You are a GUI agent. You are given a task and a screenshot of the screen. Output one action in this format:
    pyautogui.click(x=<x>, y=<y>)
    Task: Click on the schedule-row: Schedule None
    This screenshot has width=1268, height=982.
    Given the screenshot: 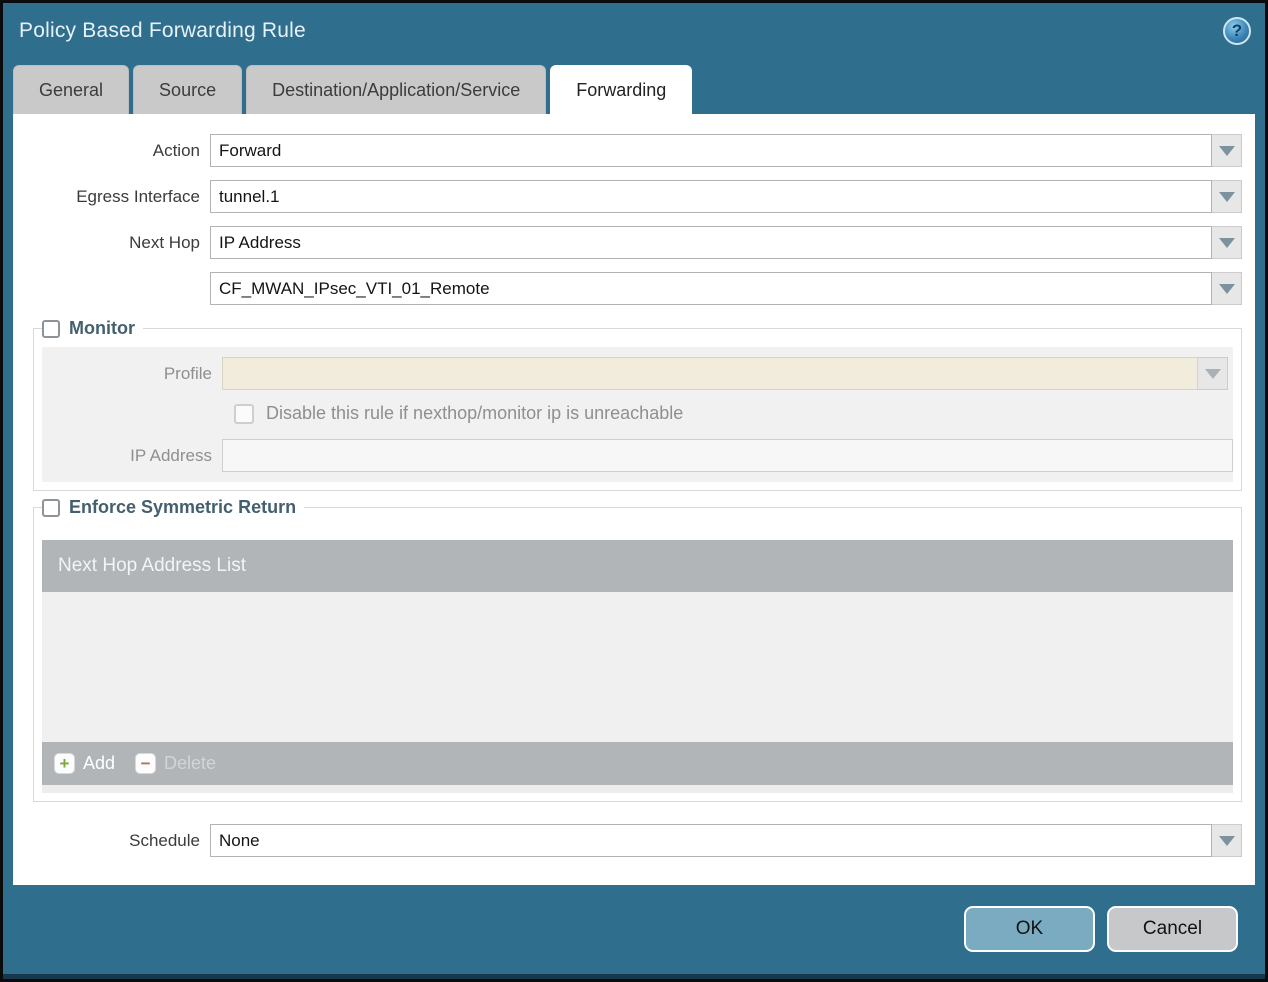 What is the action you would take?
    pyautogui.click(x=634, y=840)
    